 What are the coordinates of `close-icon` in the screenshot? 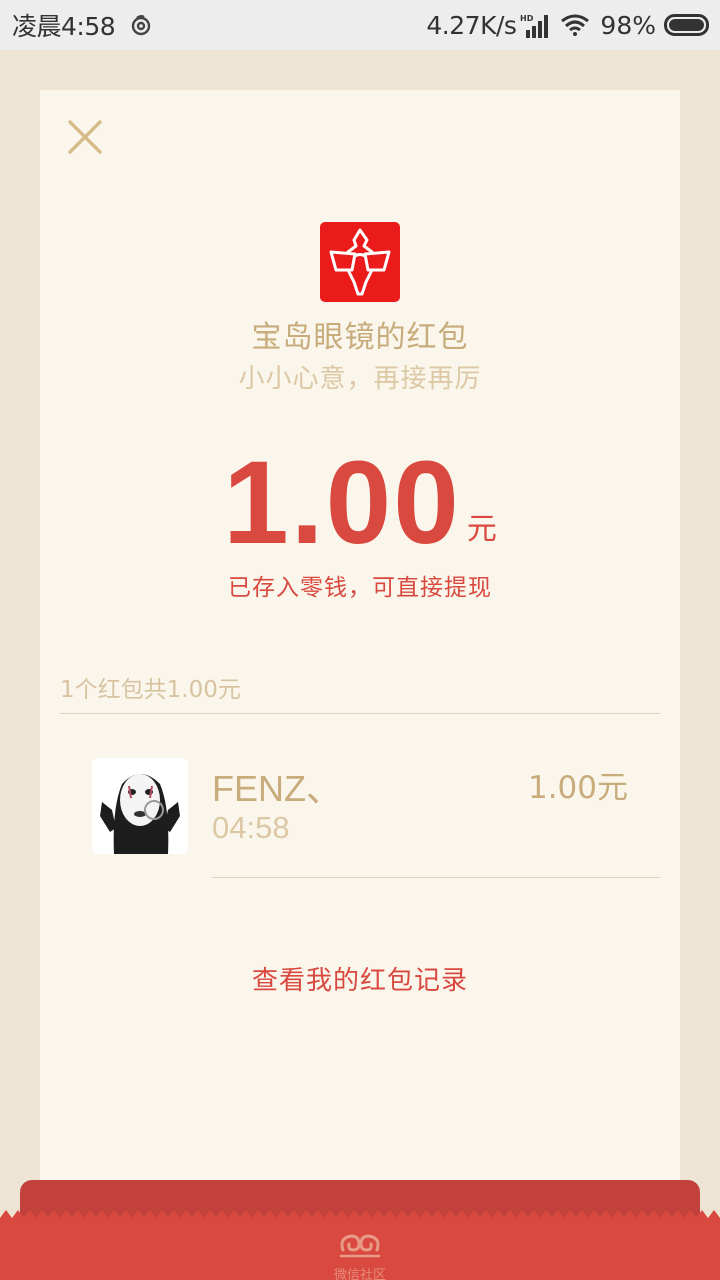 It's located at (85, 137).